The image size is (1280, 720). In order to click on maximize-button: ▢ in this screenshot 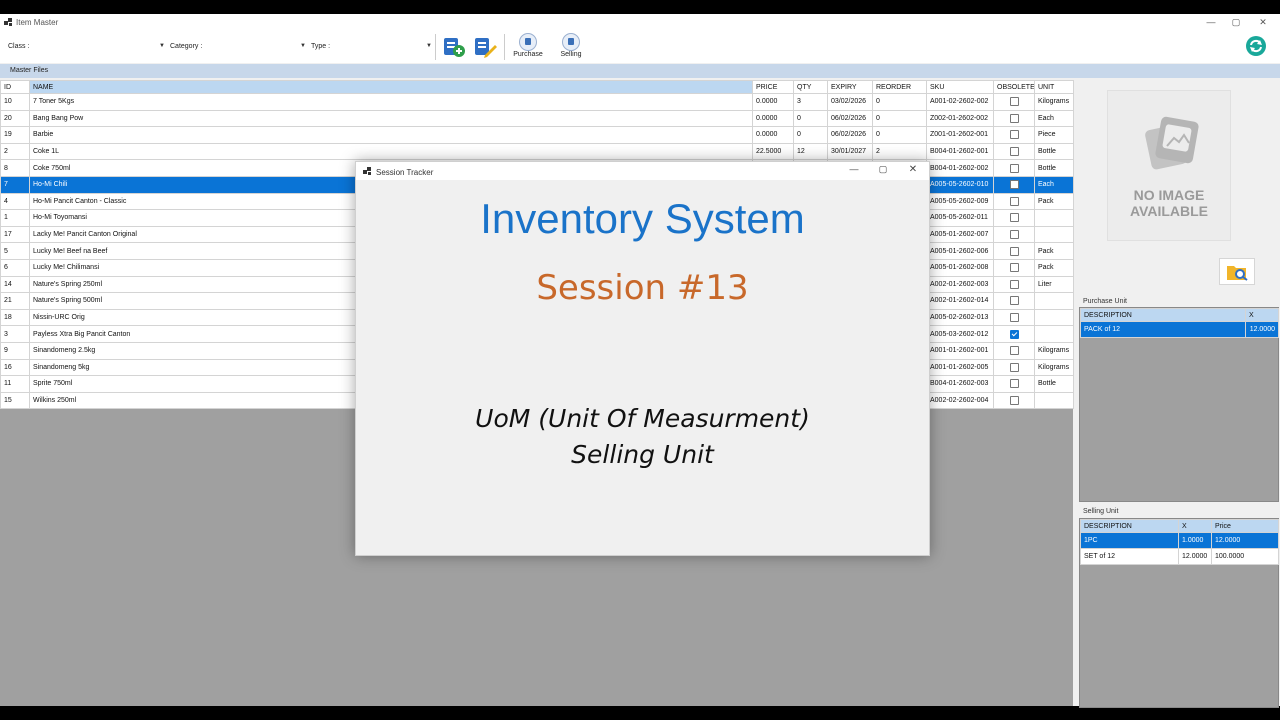, I will do `click(1236, 22)`.